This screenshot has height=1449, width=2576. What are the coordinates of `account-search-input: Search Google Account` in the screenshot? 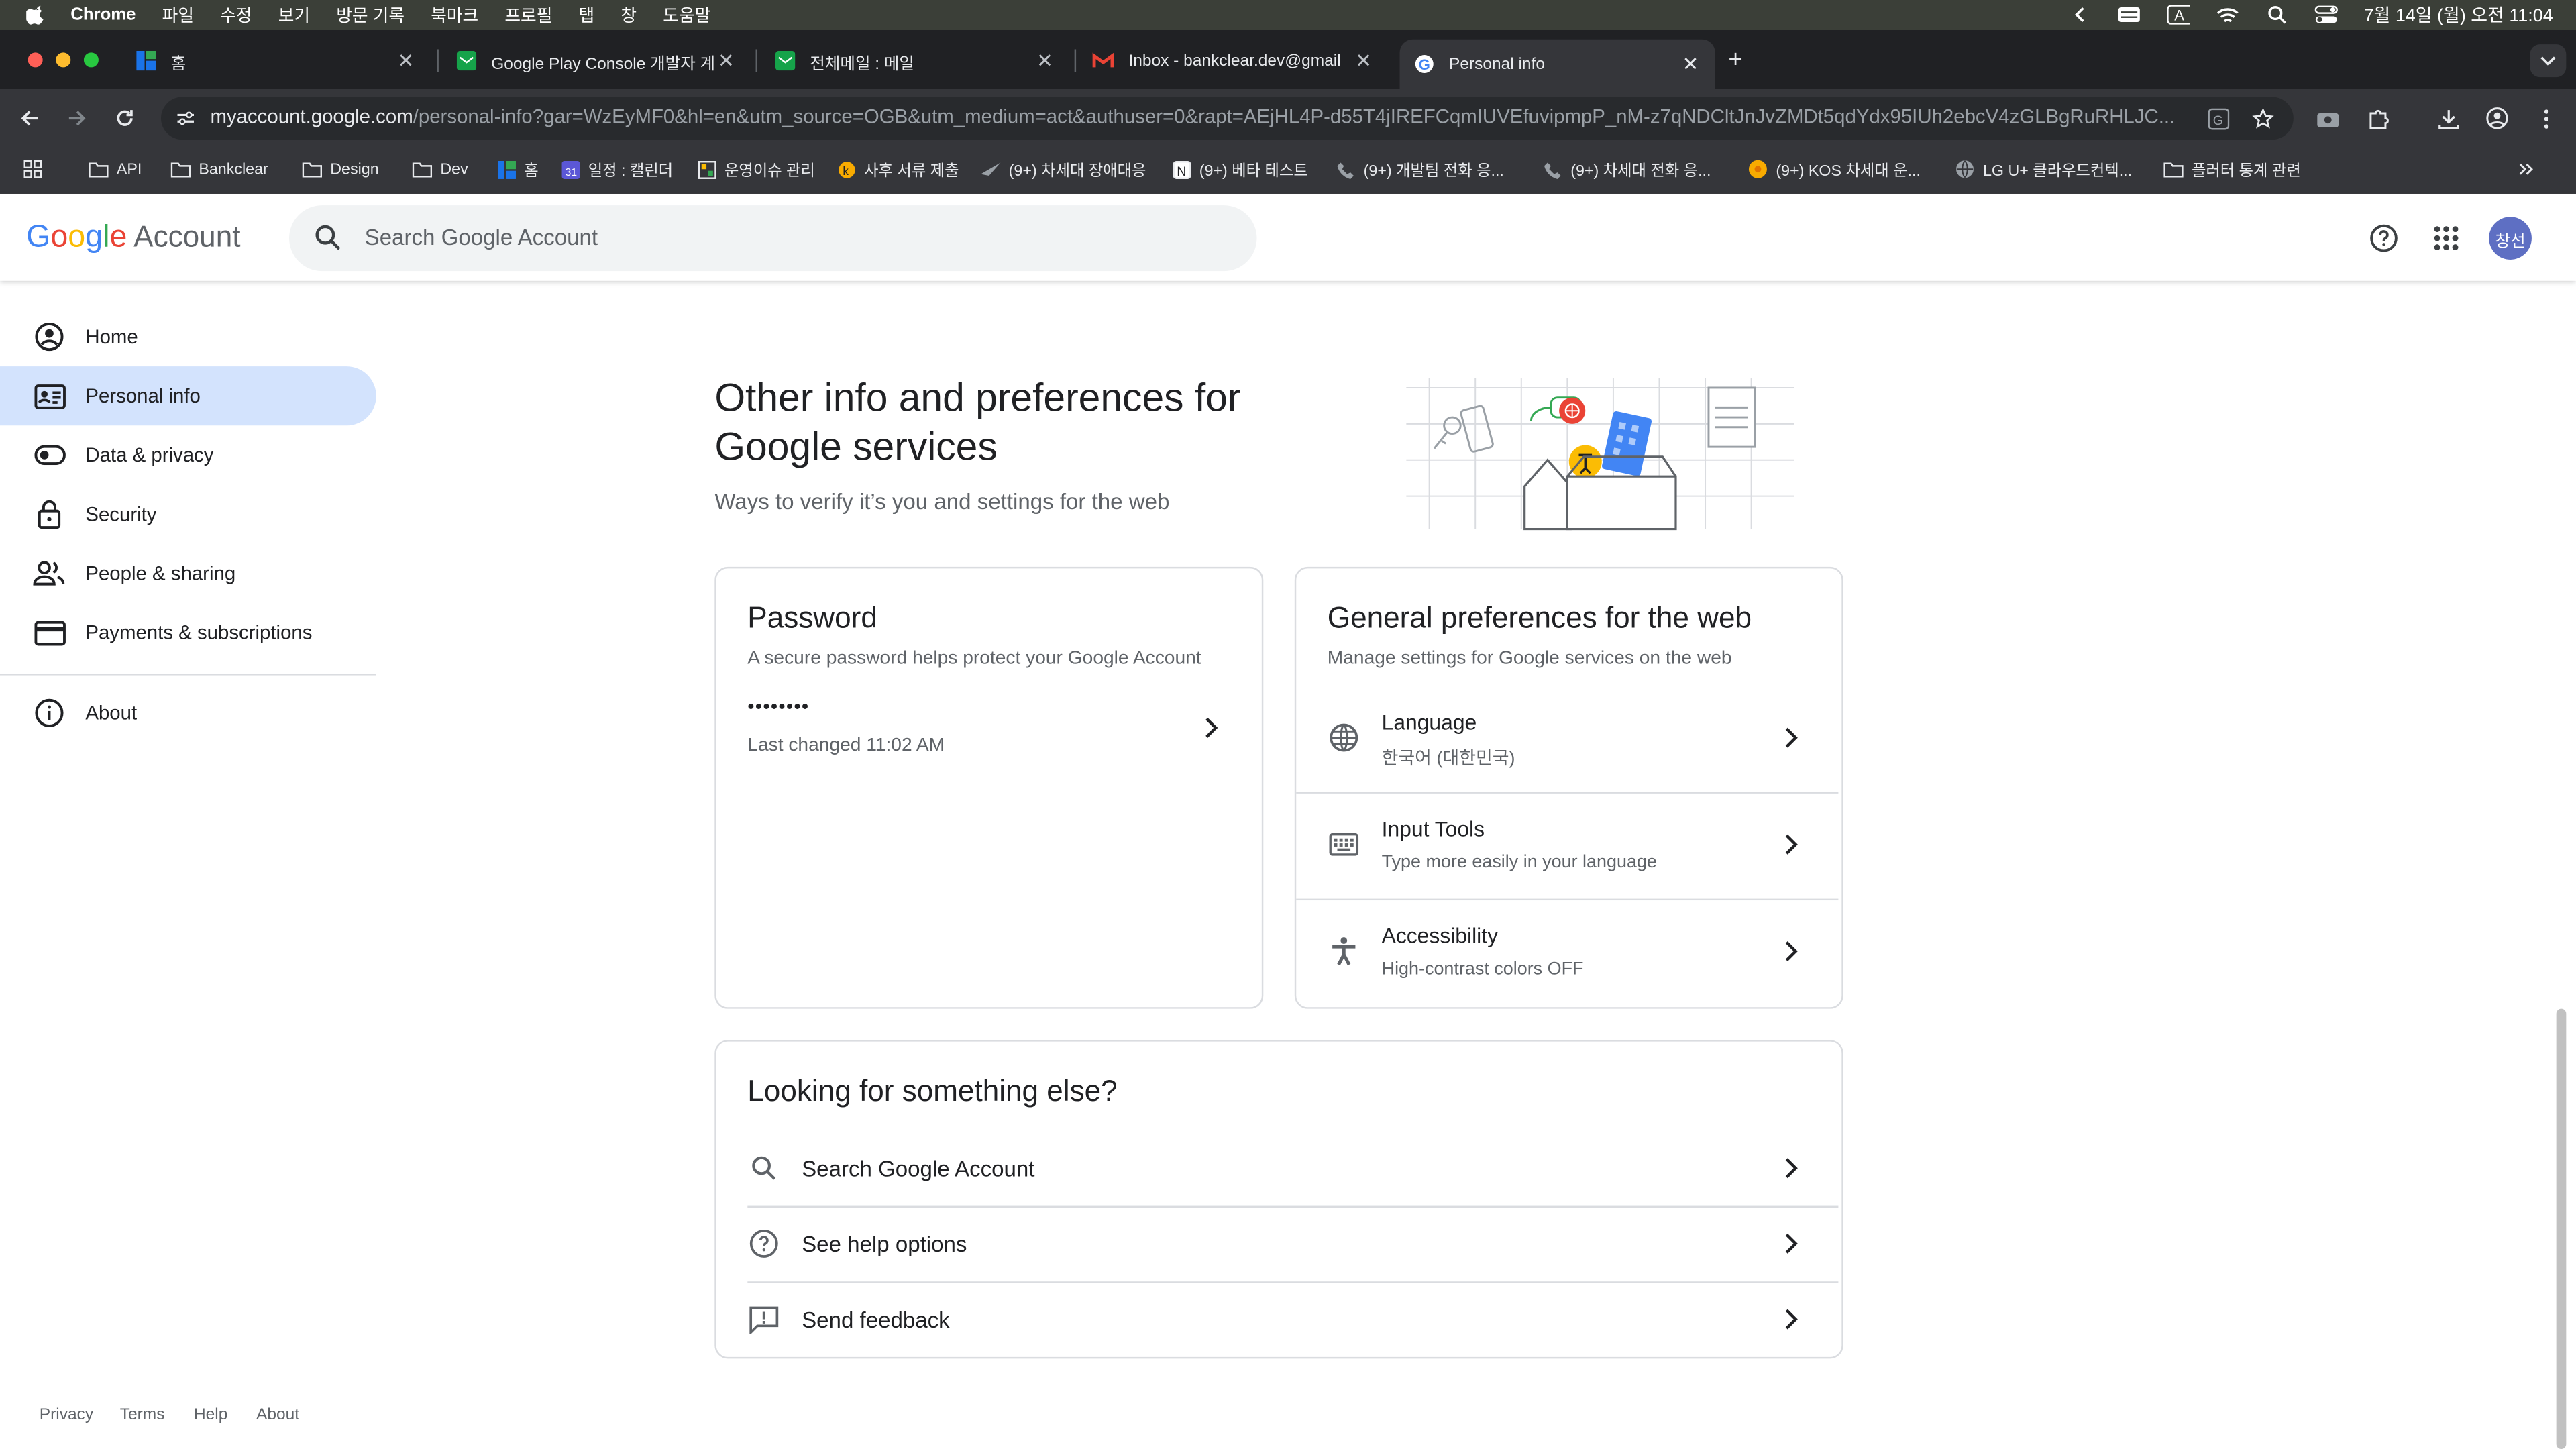 It's located at (773, 238).